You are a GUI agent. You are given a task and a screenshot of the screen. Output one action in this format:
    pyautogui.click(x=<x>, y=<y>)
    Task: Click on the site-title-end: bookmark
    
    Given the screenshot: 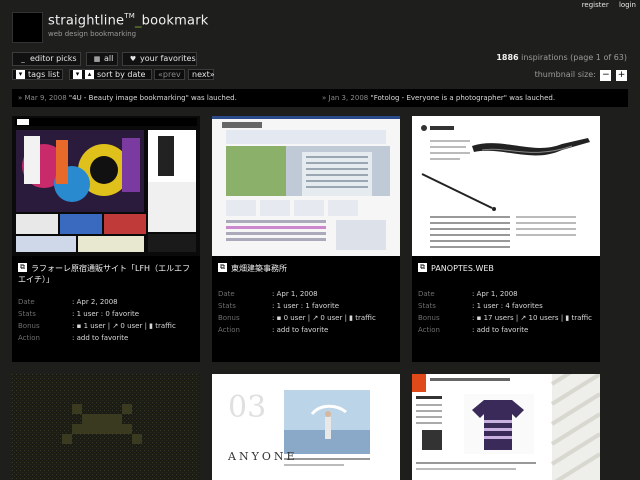 What is the action you would take?
    pyautogui.click(x=175, y=21)
    